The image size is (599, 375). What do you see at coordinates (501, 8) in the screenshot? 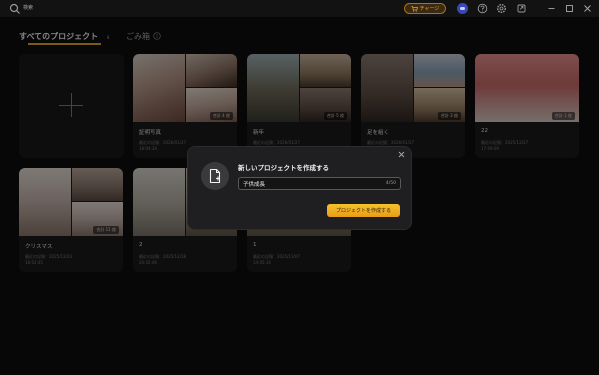
I see `settings-icon` at bounding box center [501, 8].